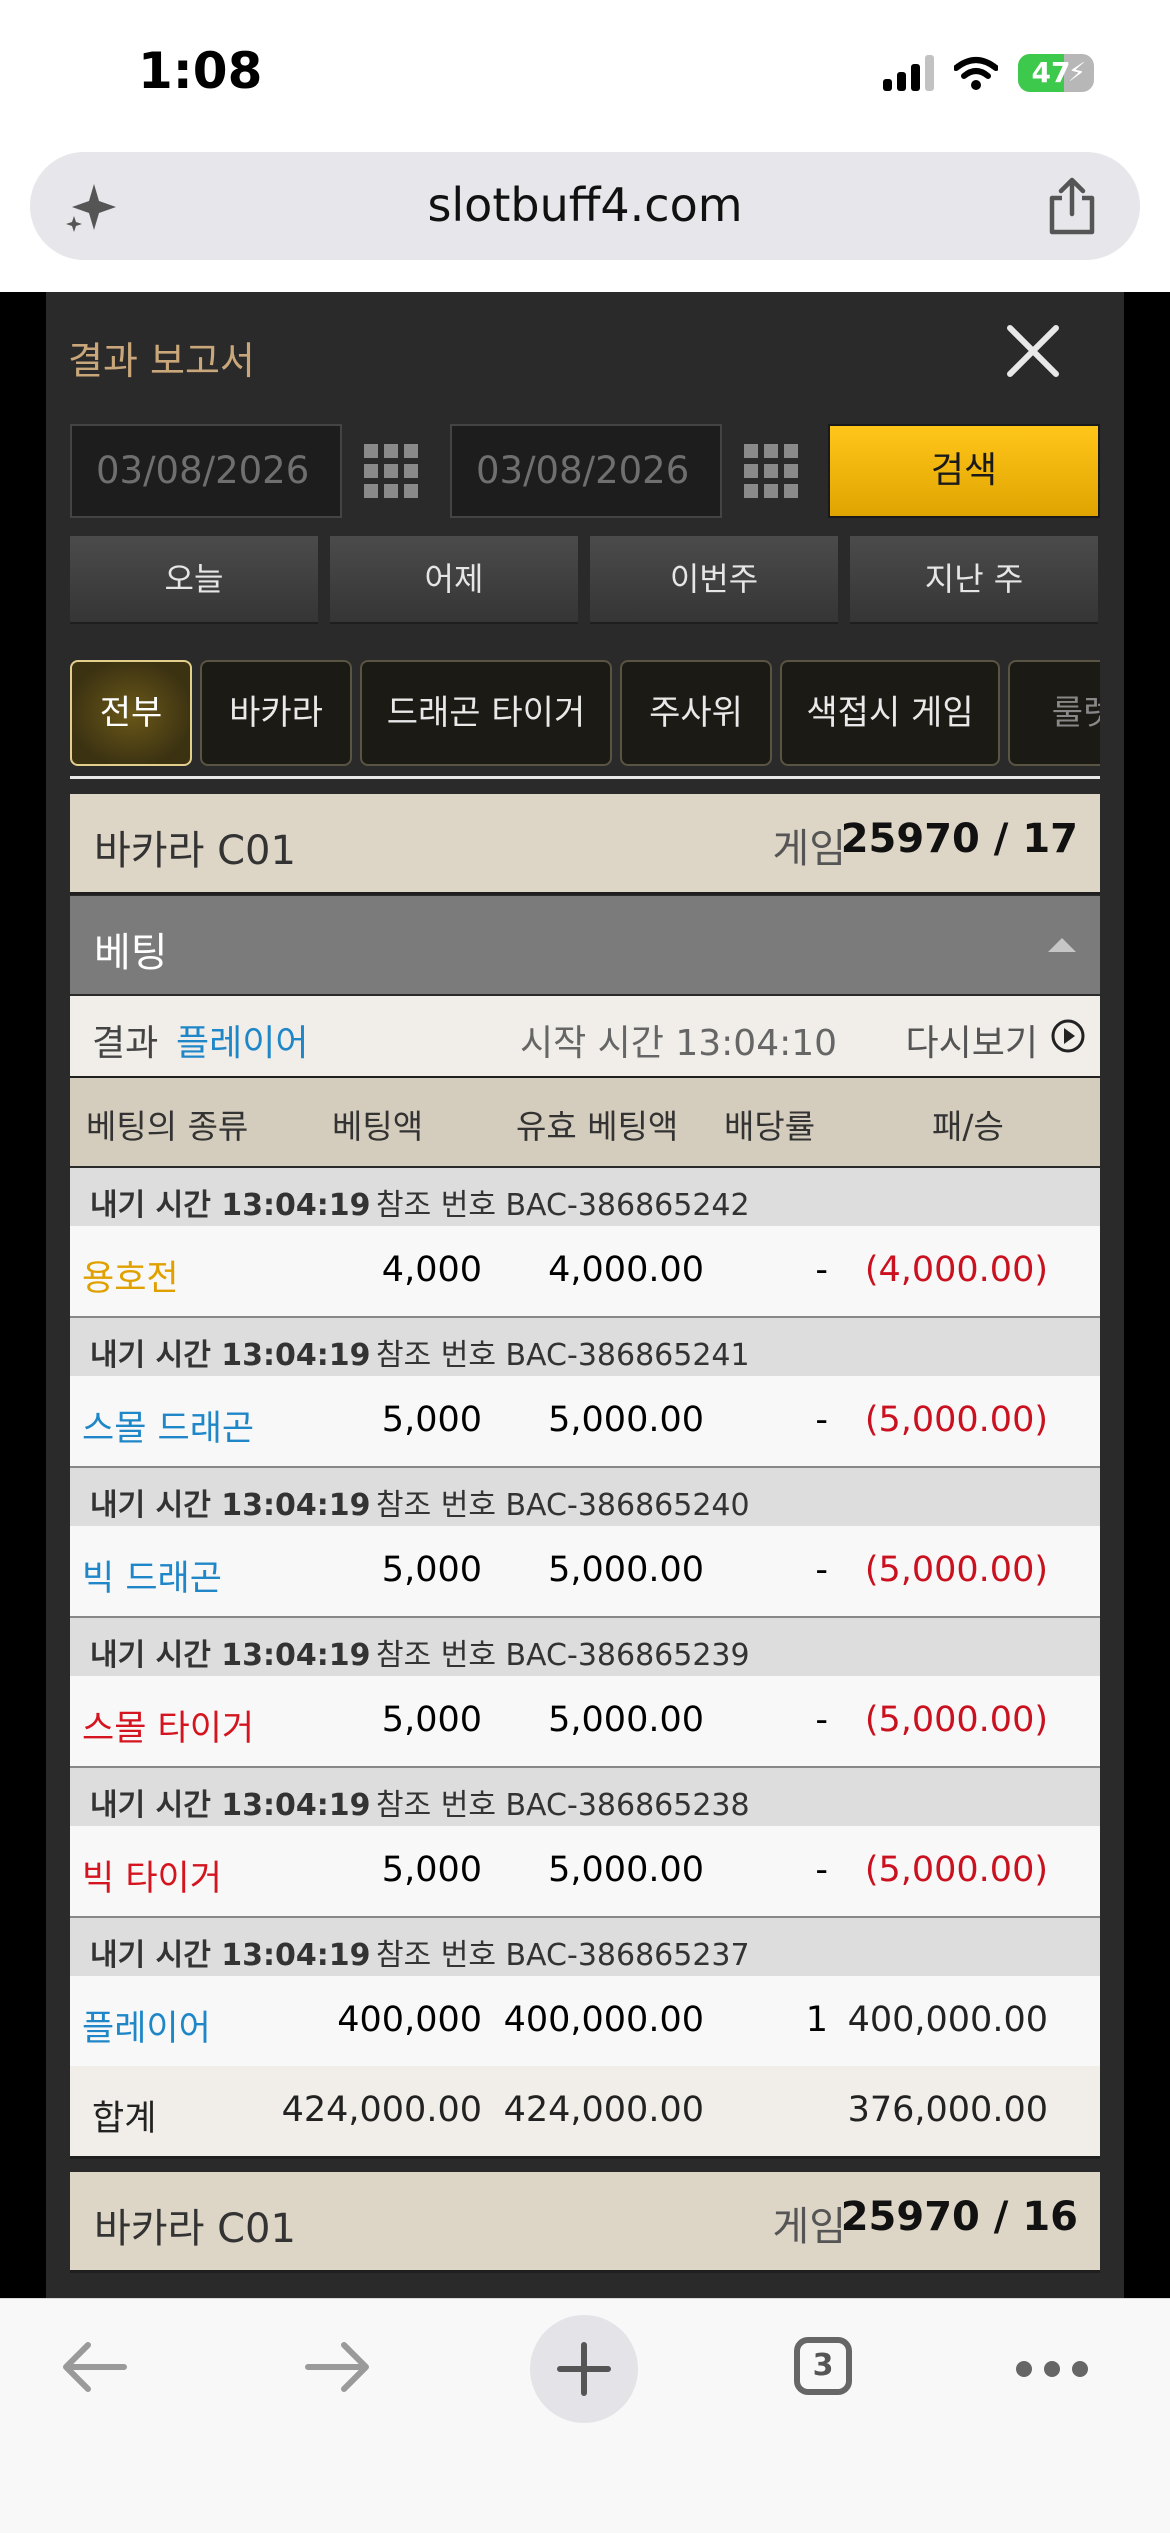 This screenshot has width=1170, height=2533. I want to click on bet-row: 빅 드래곤 5,000 5,000.00 - (5,000.00), so click(585, 1572).